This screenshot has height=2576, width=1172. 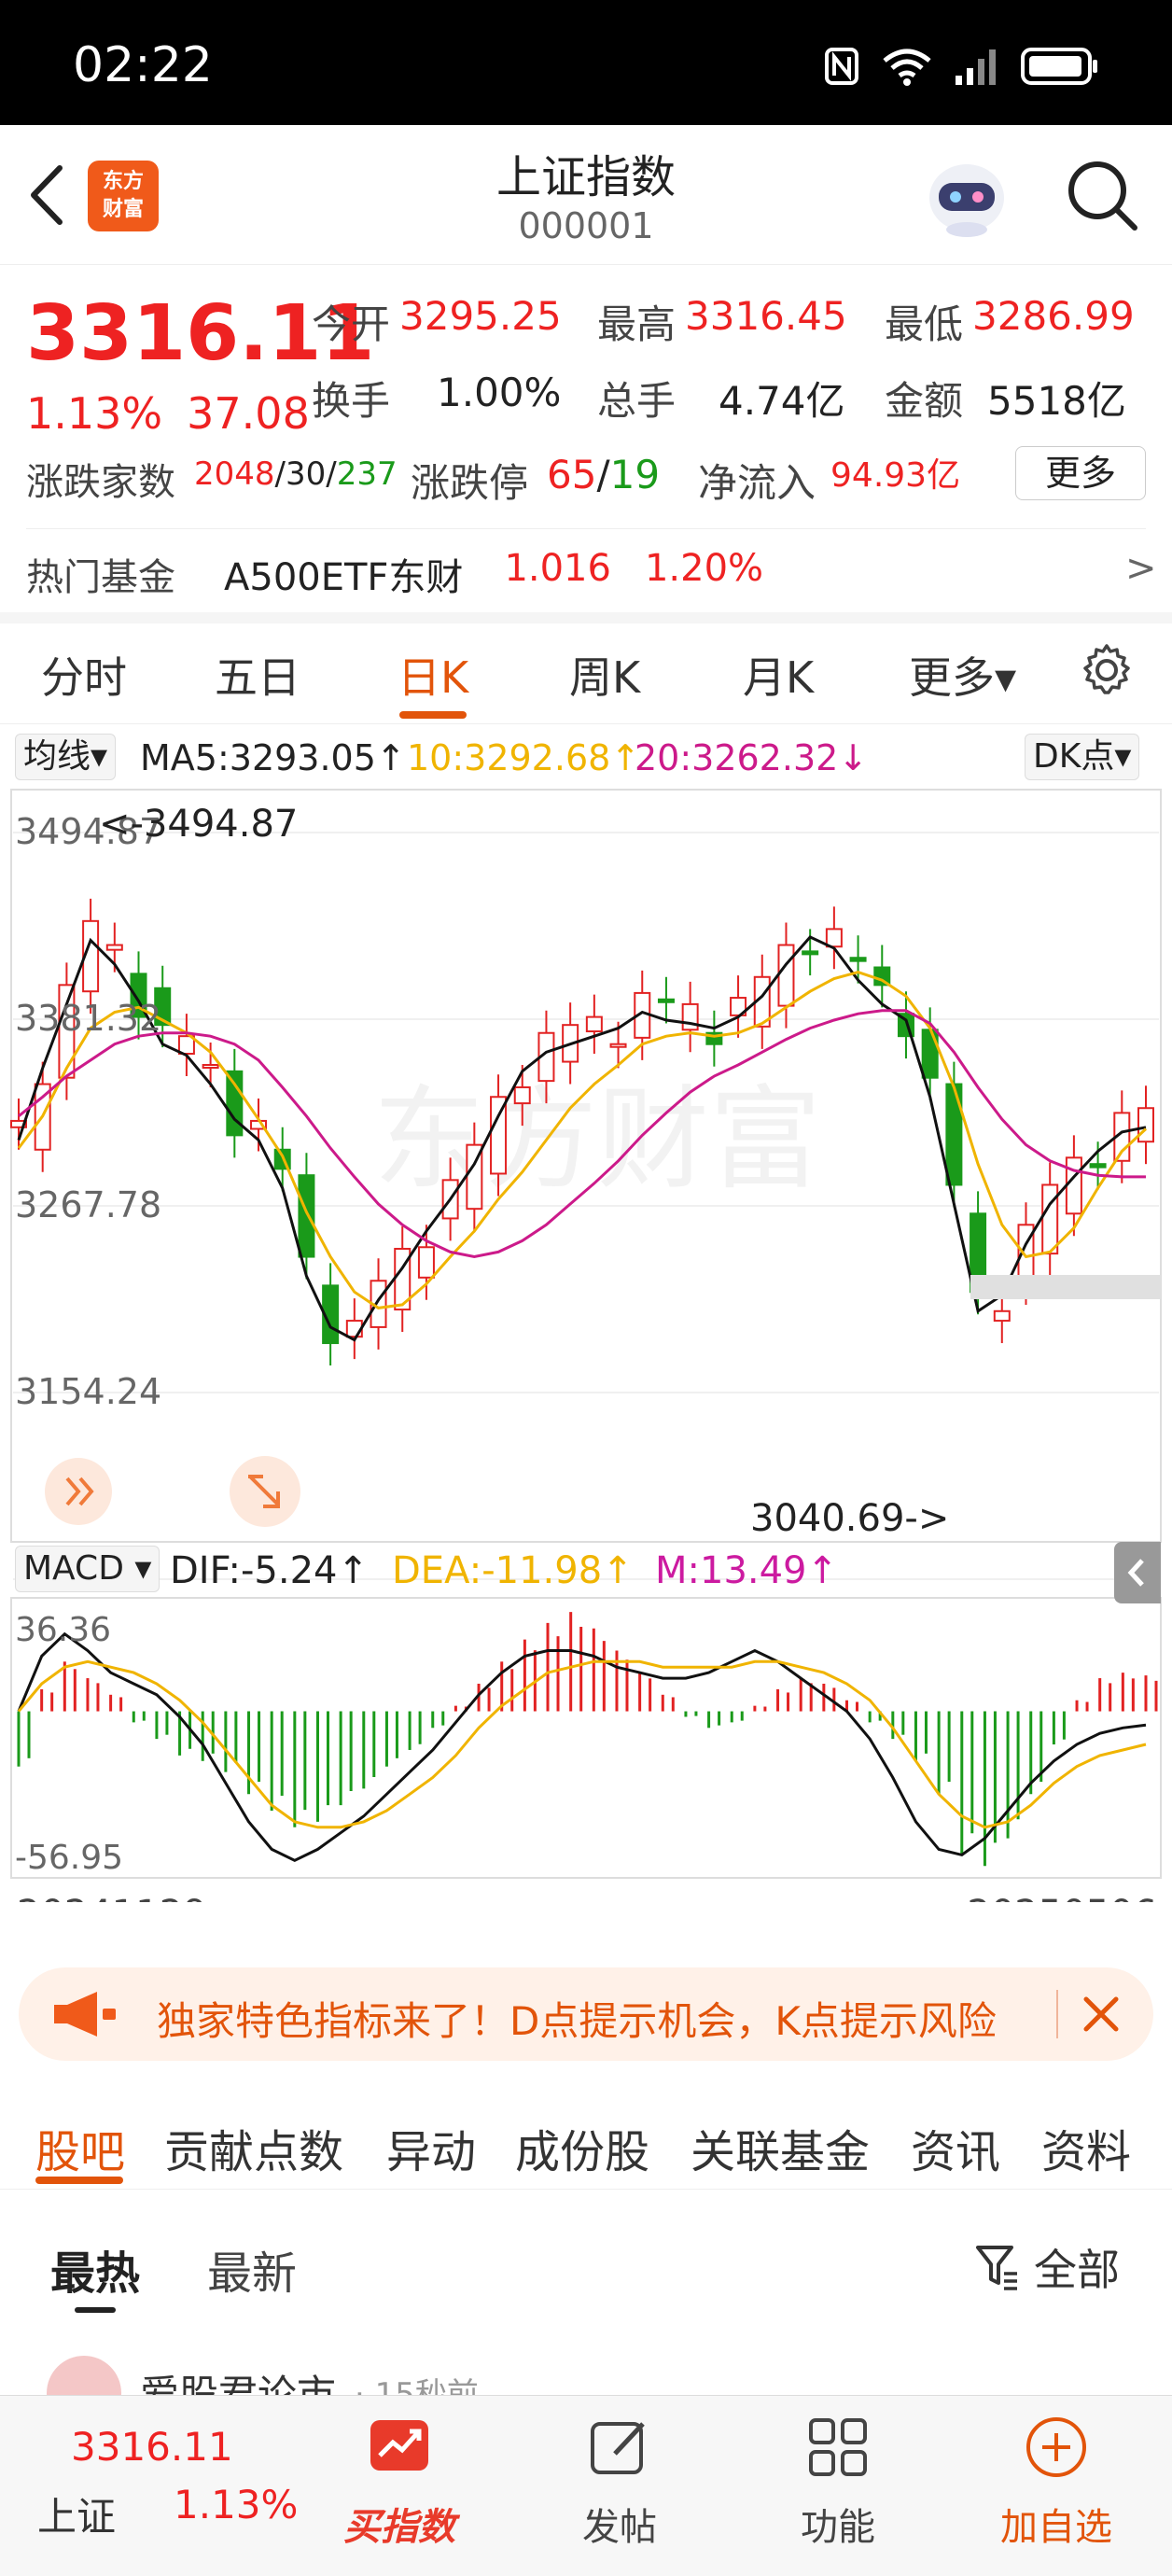 I want to click on limit-field: 涨跌停 65/19, so click(x=535, y=480).